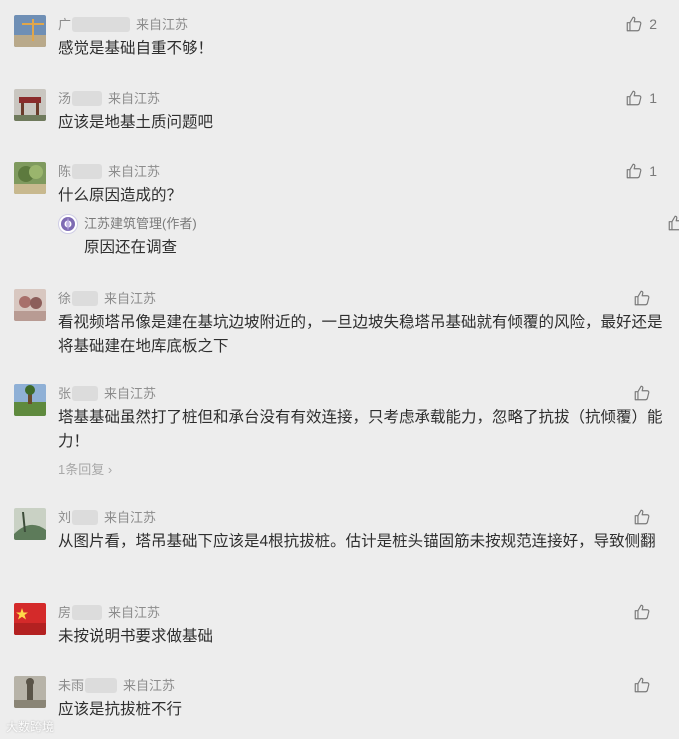 The width and height of the screenshot is (679, 739). What do you see at coordinates (136, 636) in the screenshot?
I see `comment-text: 未按说明书要求做基础` at bounding box center [136, 636].